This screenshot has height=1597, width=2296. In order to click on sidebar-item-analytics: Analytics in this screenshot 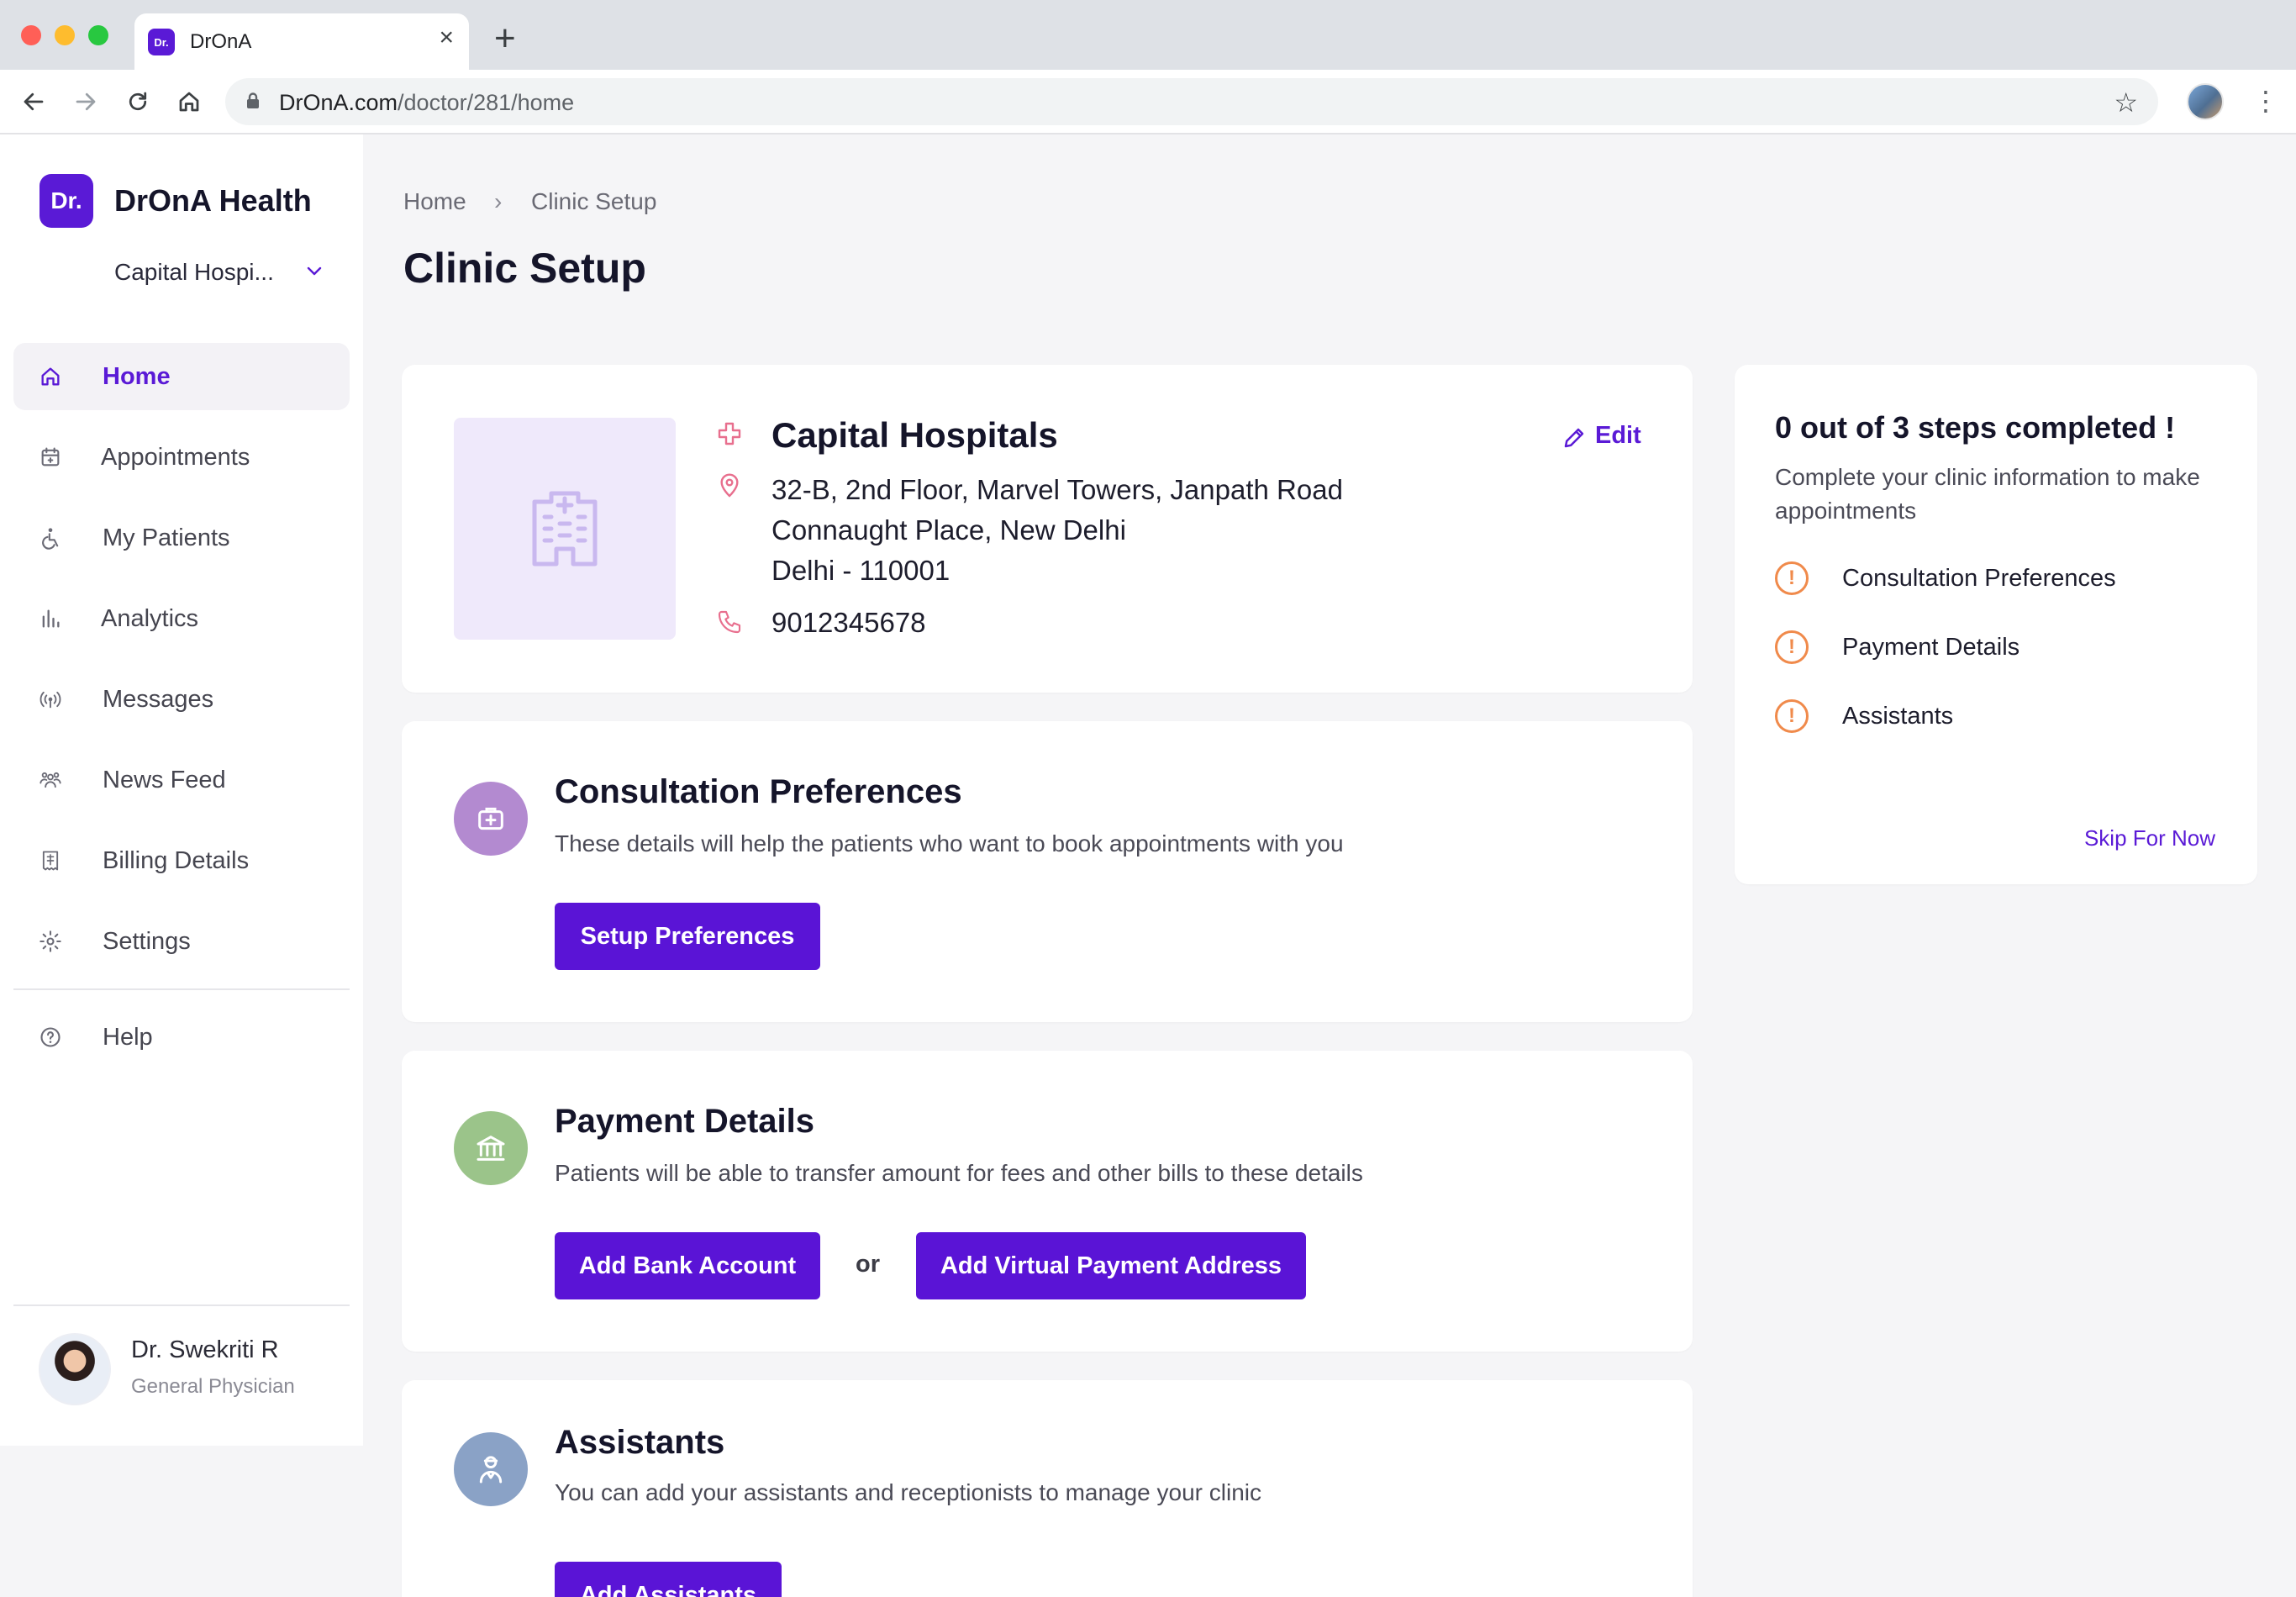, I will do `click(181, 618)`.